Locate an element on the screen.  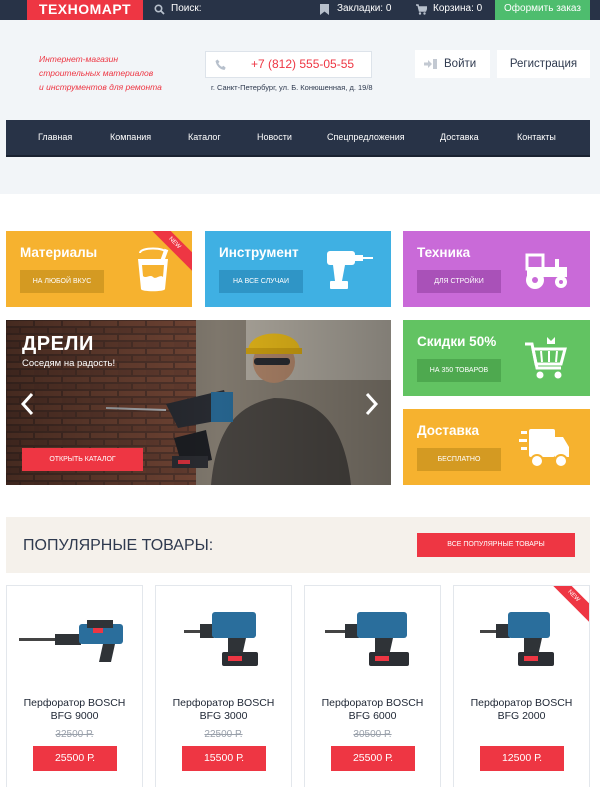
tile-materials: Материалы НА ЛЮБОЙ ВКУС NEW is located at coordinates (99, 269).